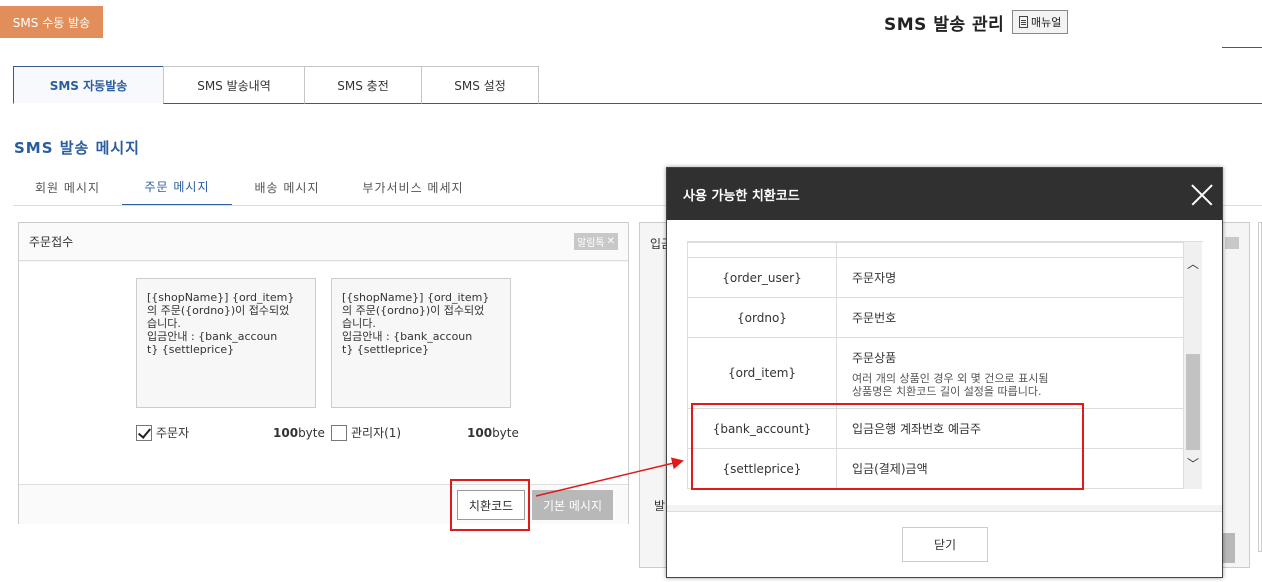 This screenshot has height=582, width=1262. What do you see at coordinates (413, 187) in the screenshot?
I see `subtab-addon: 부가서비스 메세지` at bounding box center [413, 187].